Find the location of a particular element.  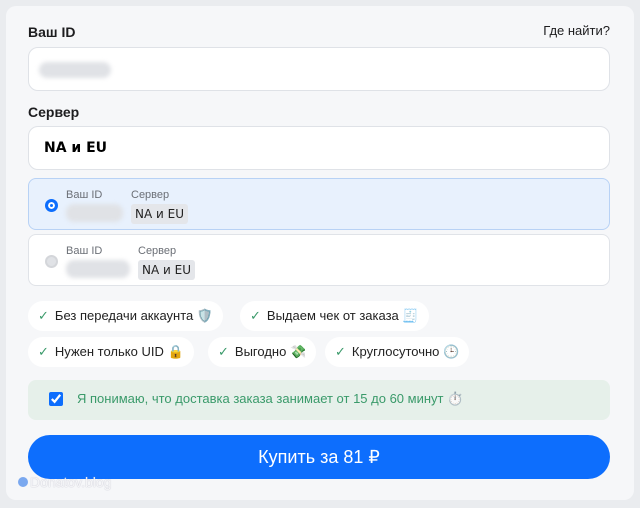

watermark-text: Donatov.blog is located at coordinates (71, 482).